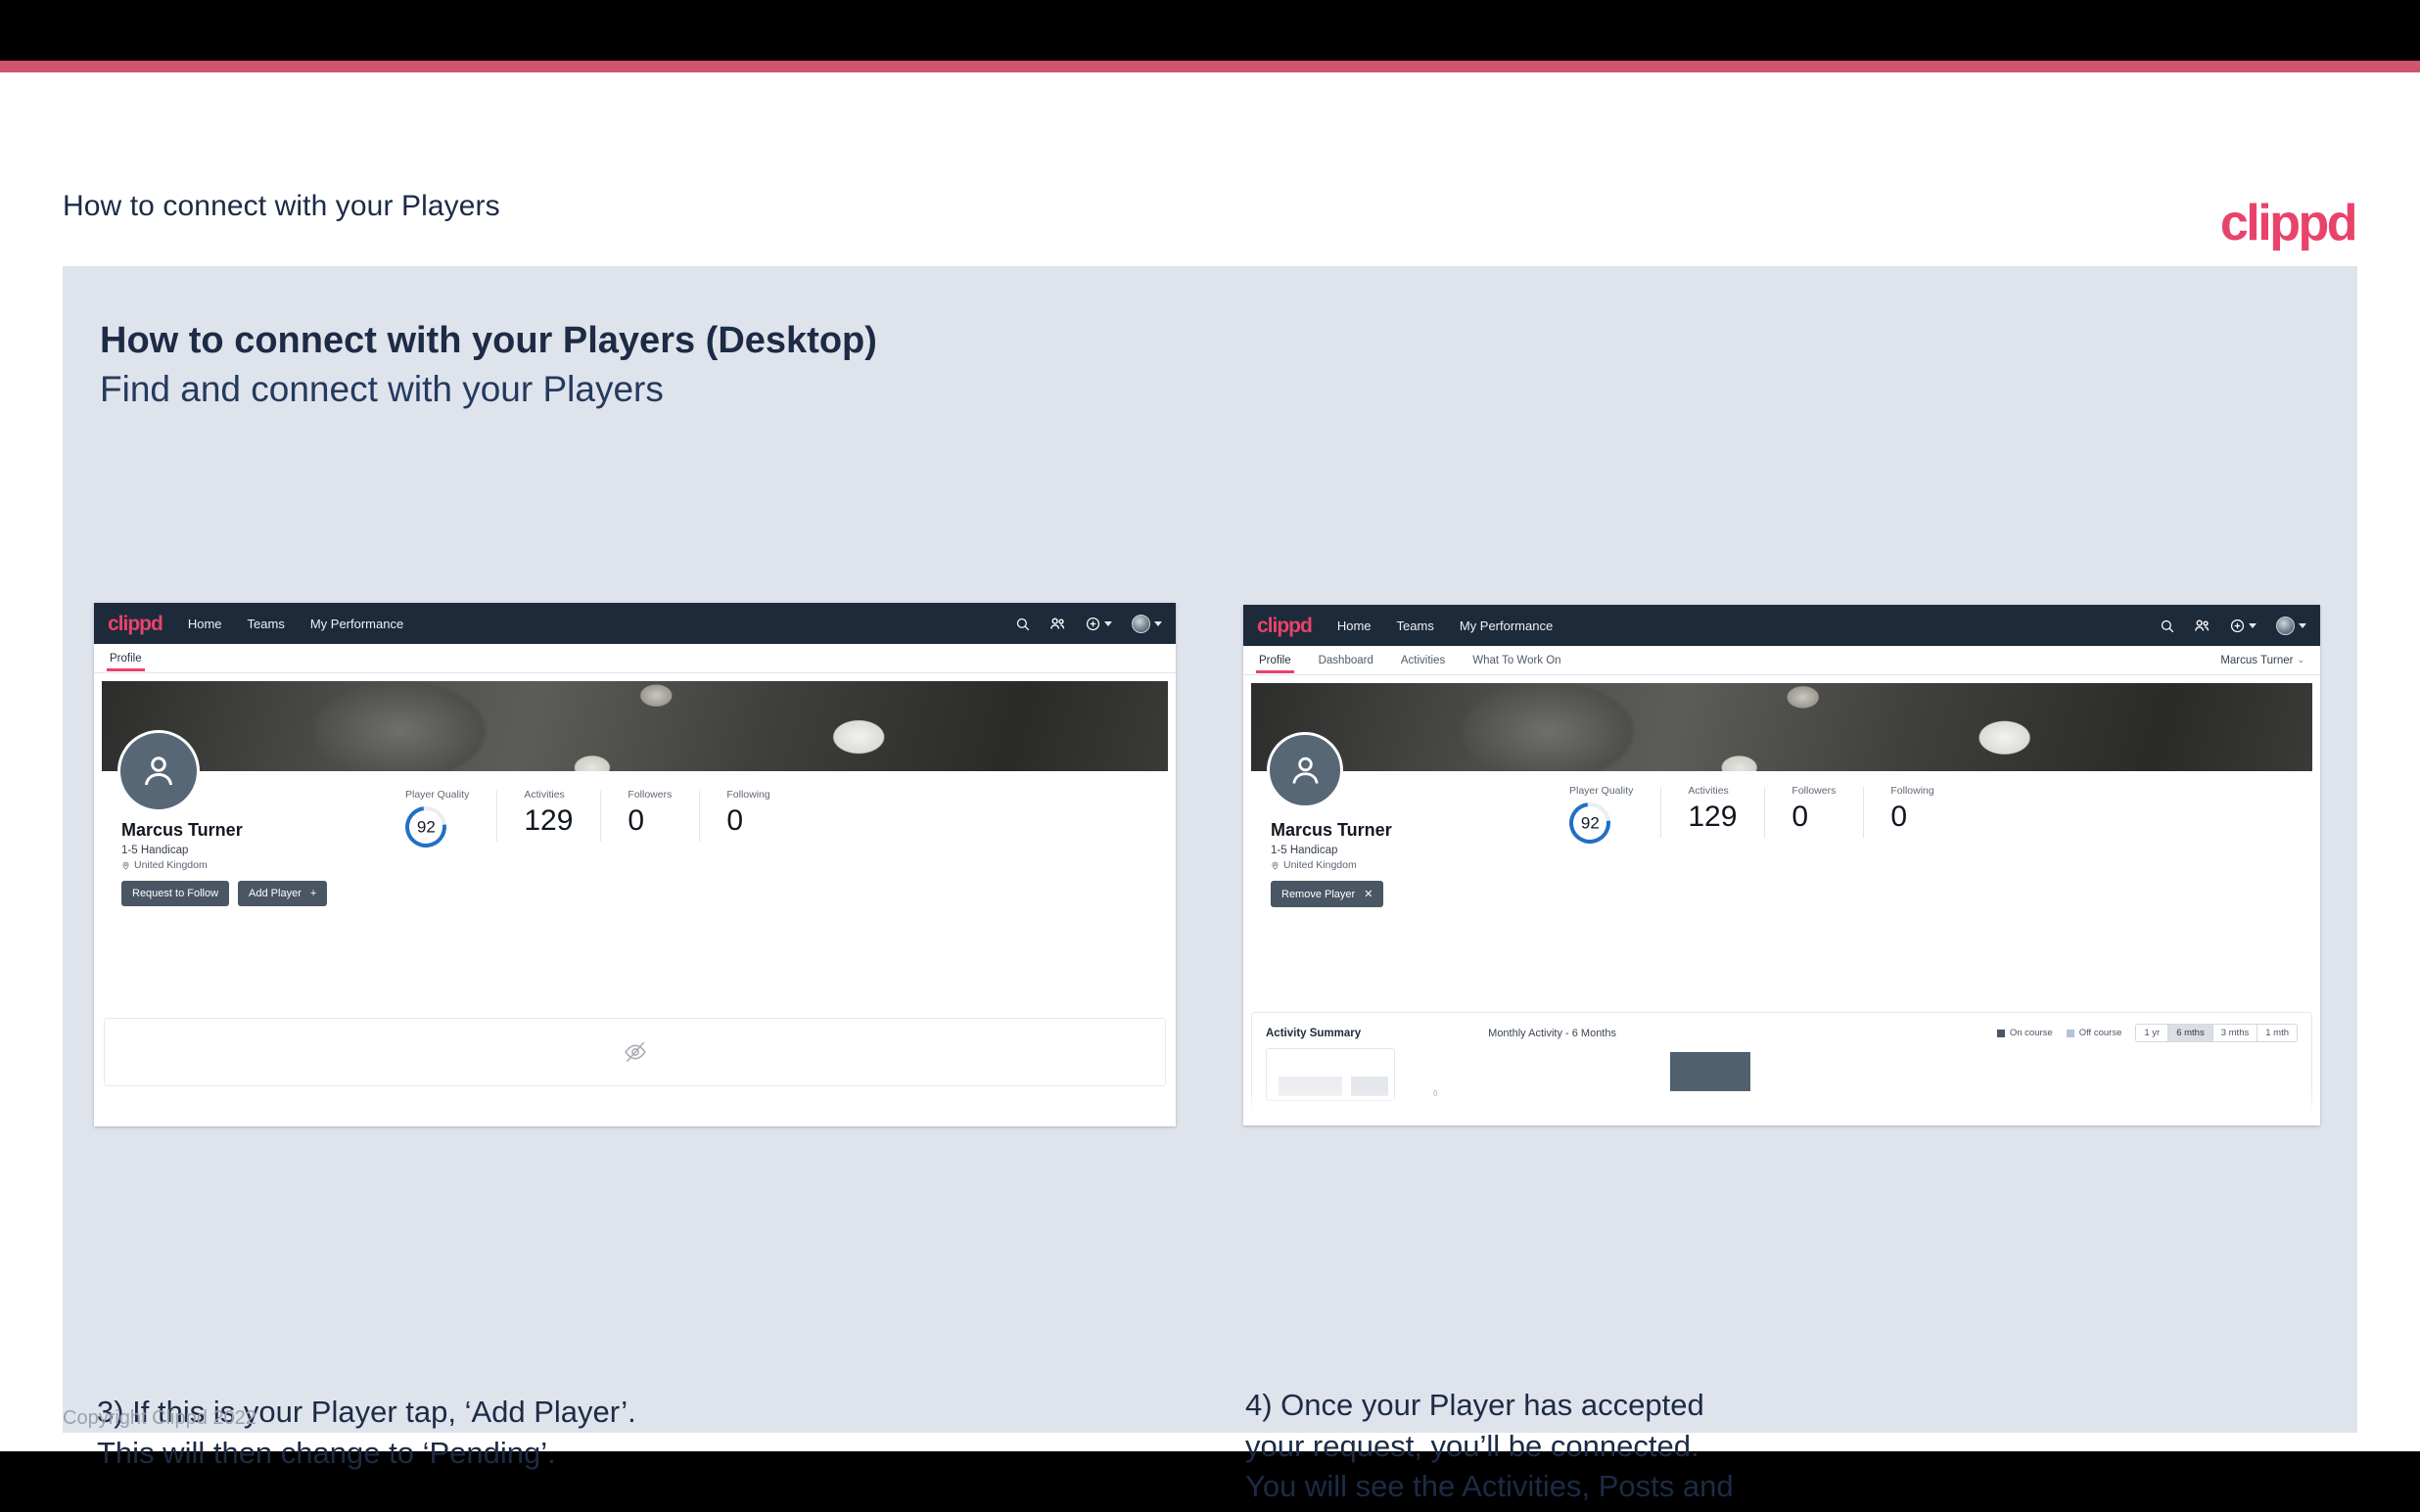  I want to click on activity-stat-box, so click(1330, 1074).